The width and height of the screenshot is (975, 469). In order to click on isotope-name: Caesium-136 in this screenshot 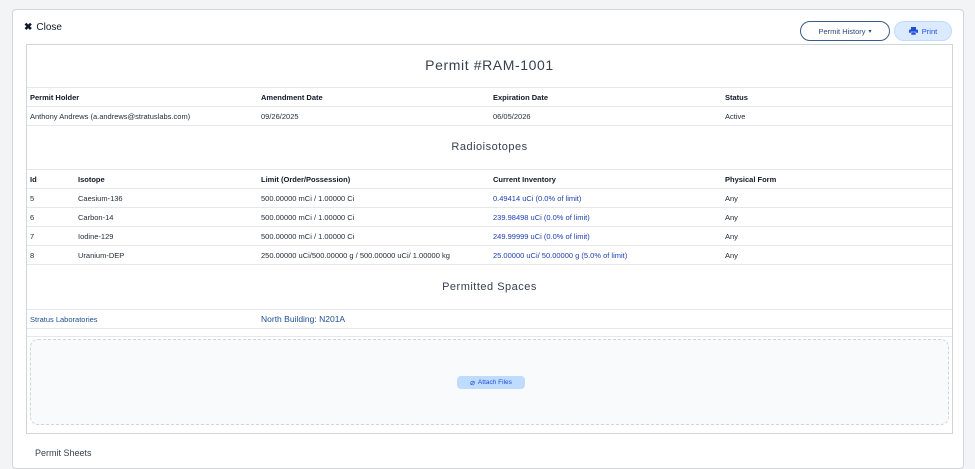, I will do `click(100, 198)`.